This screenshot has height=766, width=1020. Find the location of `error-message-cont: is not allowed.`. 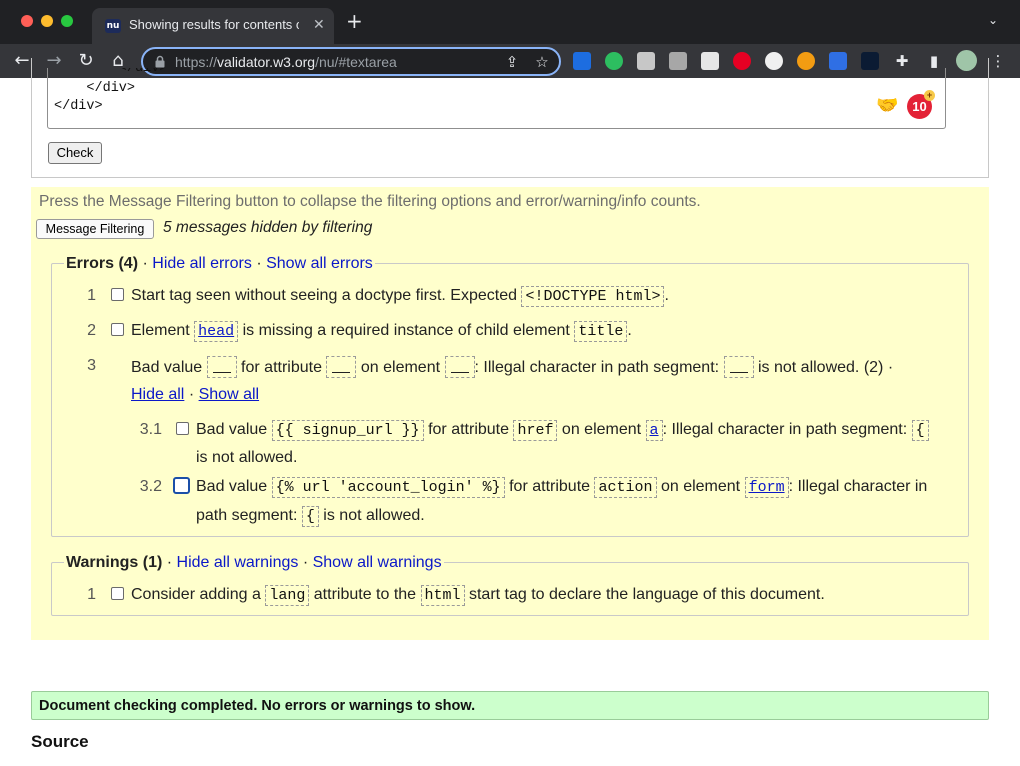

error-message-cont: is not allowed. is located at coordinates (247, 457).